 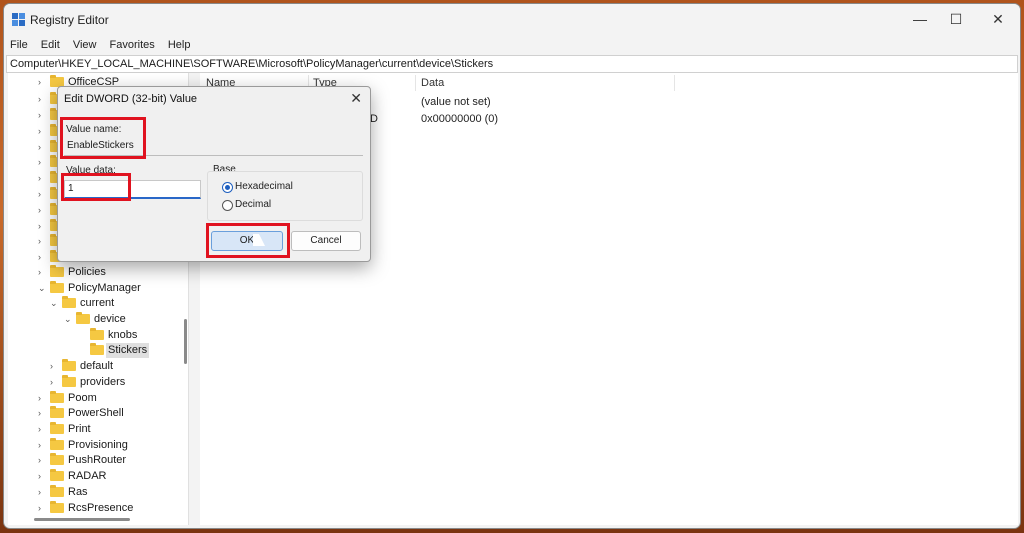 I want to click on title-bar: Registry Editor — ☐ ✕, so click(x=512, y=19).